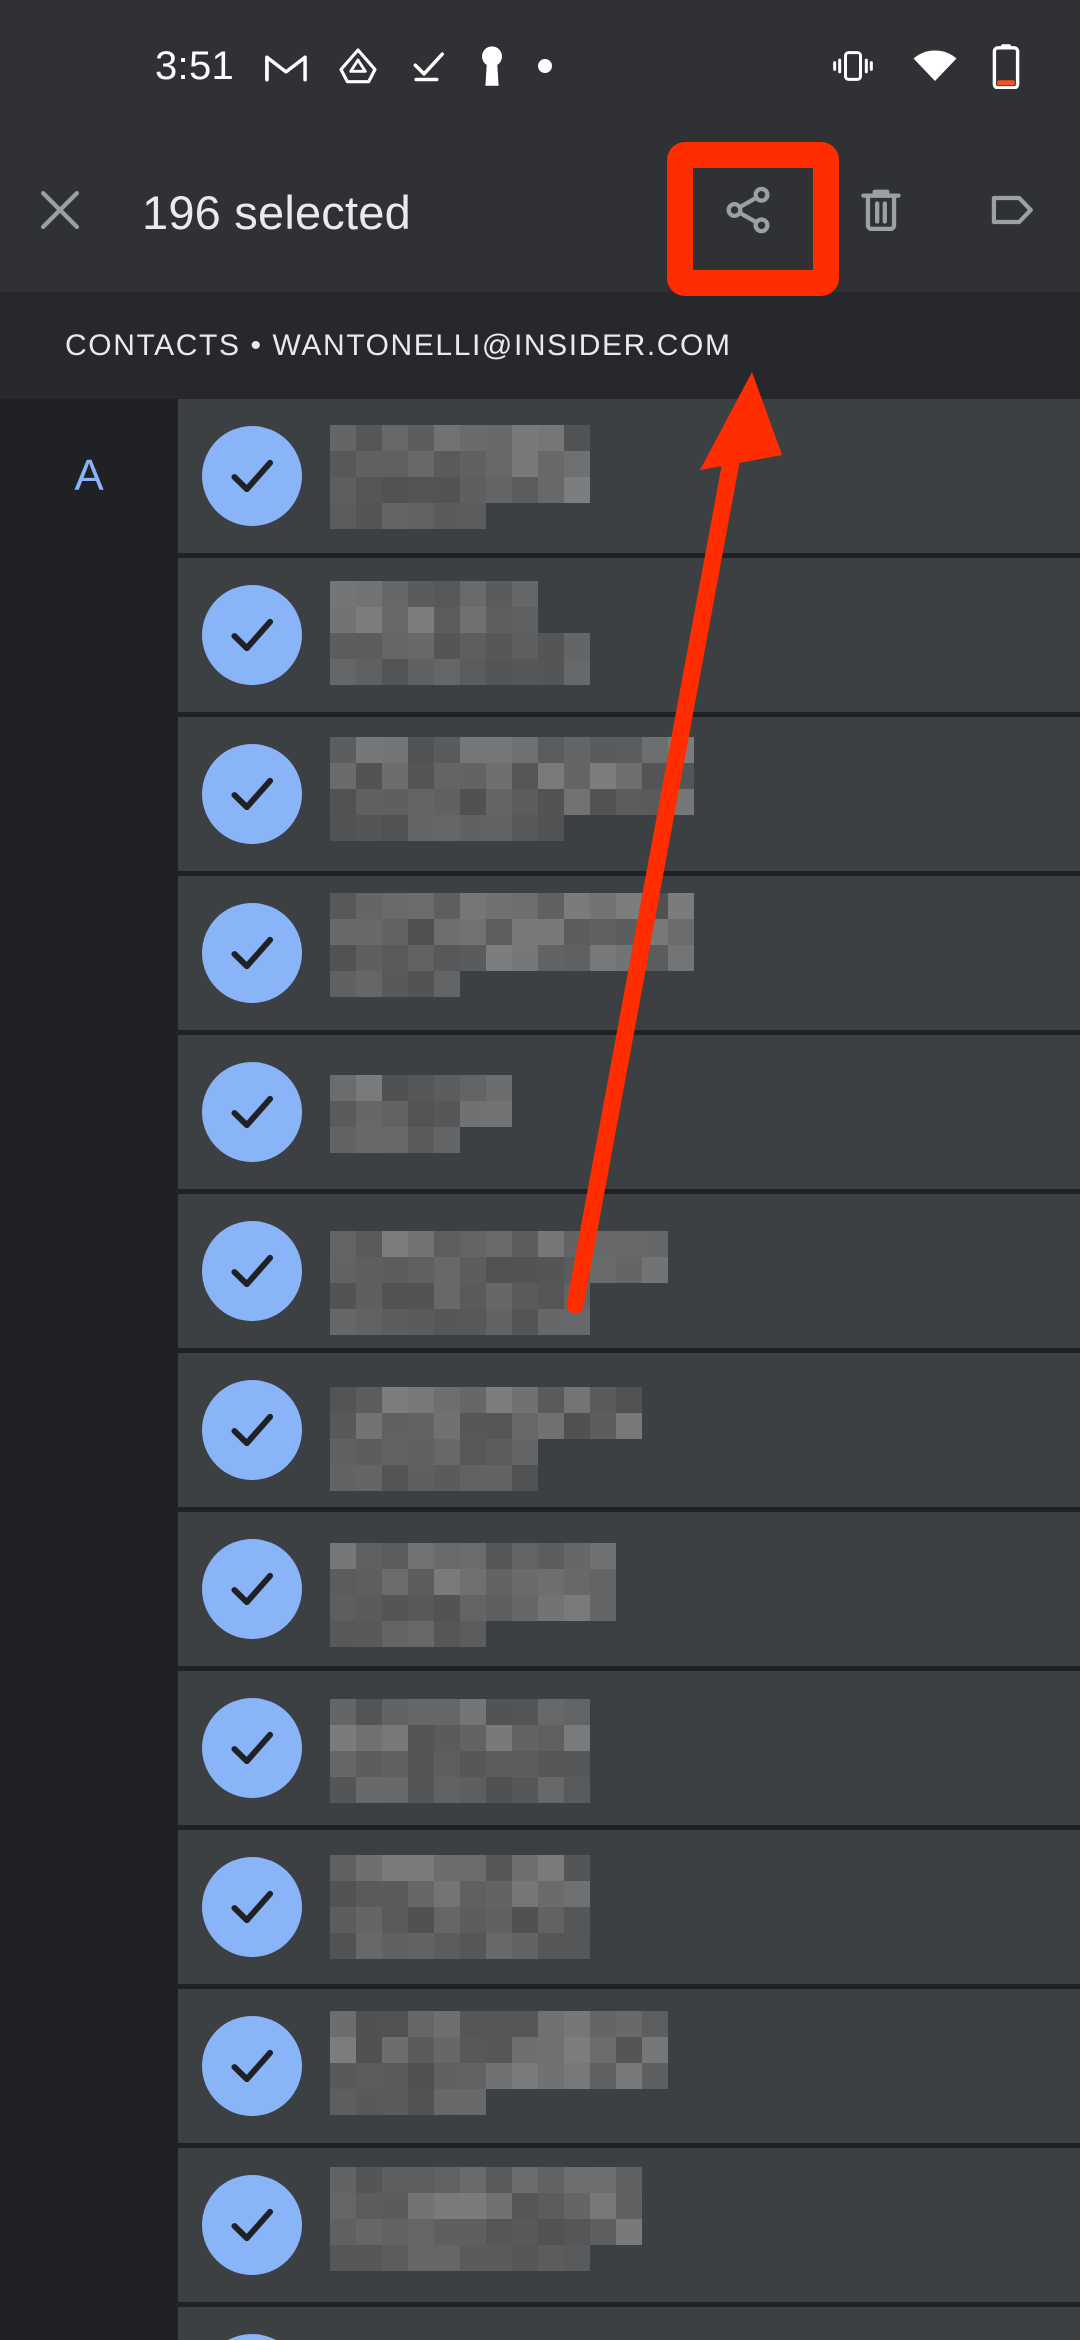  I want to click on selection-count-title: 196 selected, so click(276, 212).